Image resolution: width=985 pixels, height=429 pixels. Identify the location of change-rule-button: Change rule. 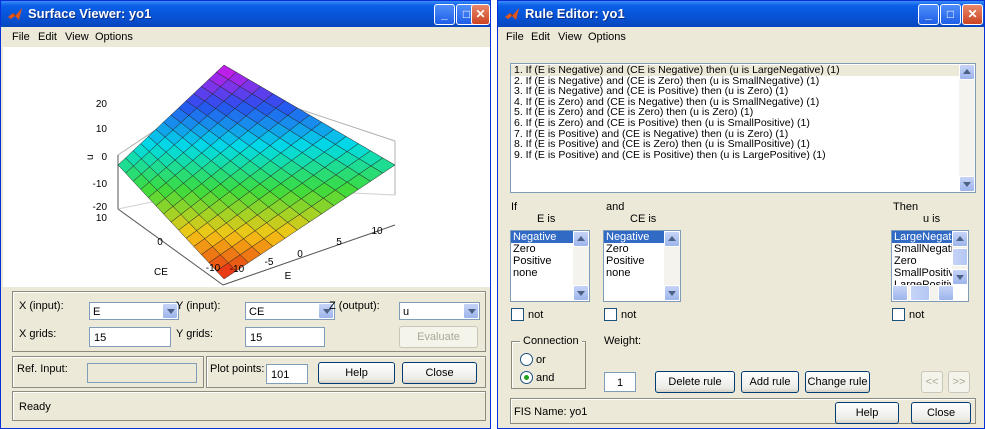
(837, 382).